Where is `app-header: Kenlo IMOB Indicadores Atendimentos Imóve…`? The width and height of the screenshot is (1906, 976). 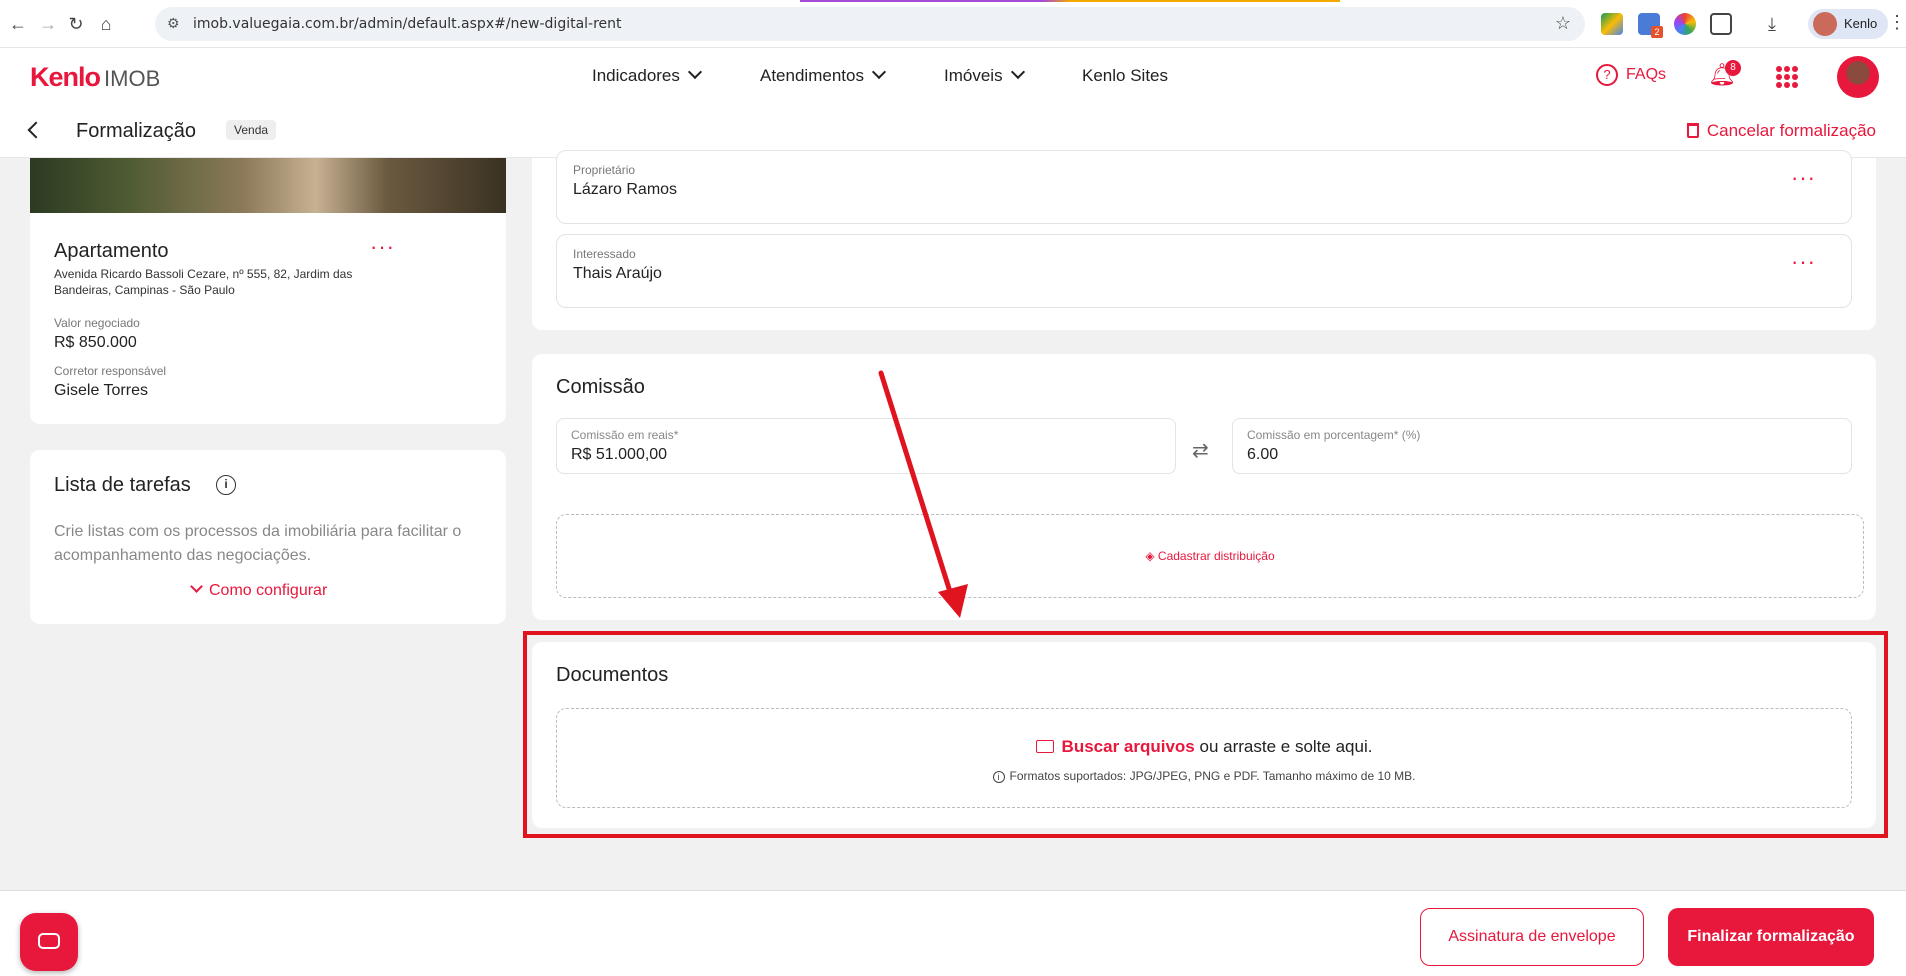
app-header: Kenlo IMOB Indicadores Atendimentos Imóve… is located at coordinates (953, 77).